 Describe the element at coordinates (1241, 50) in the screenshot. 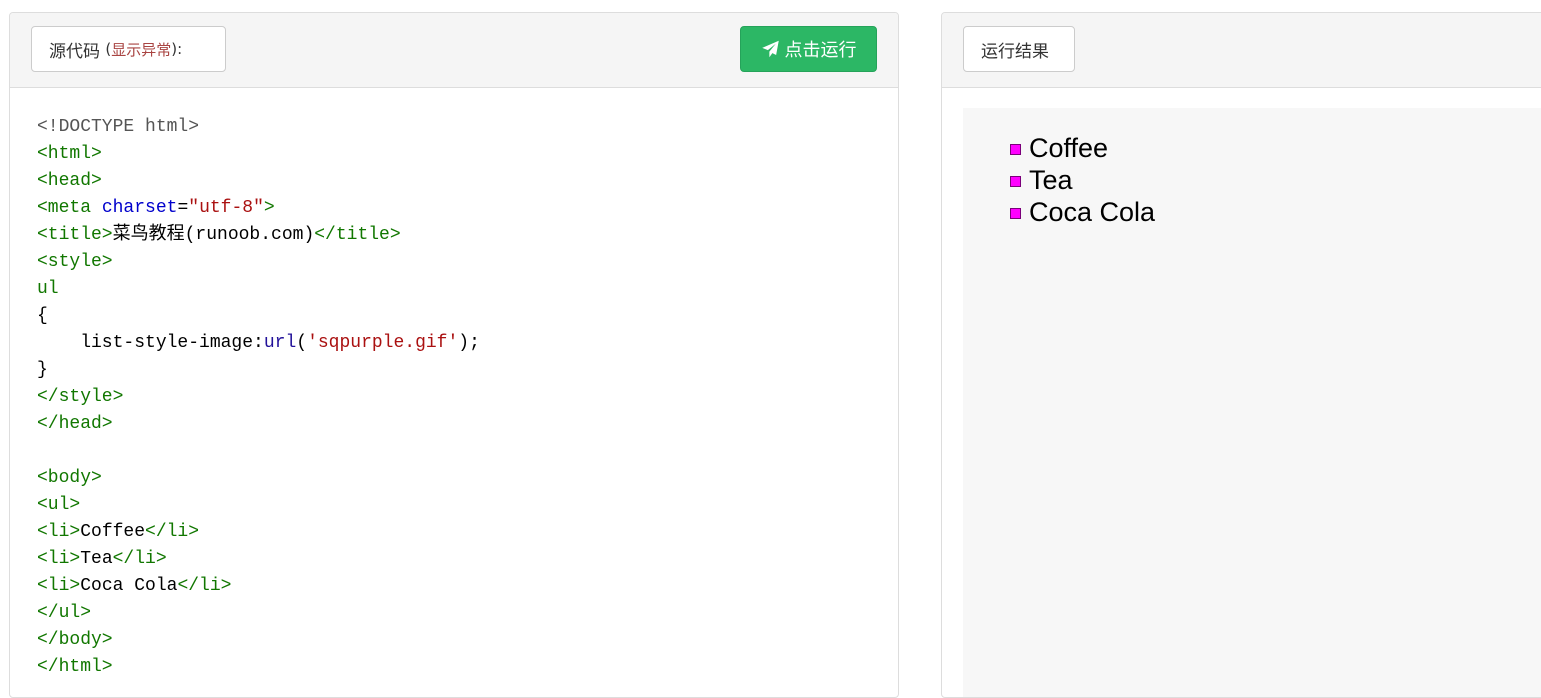

I see `result-header: 运行结果` at that location.